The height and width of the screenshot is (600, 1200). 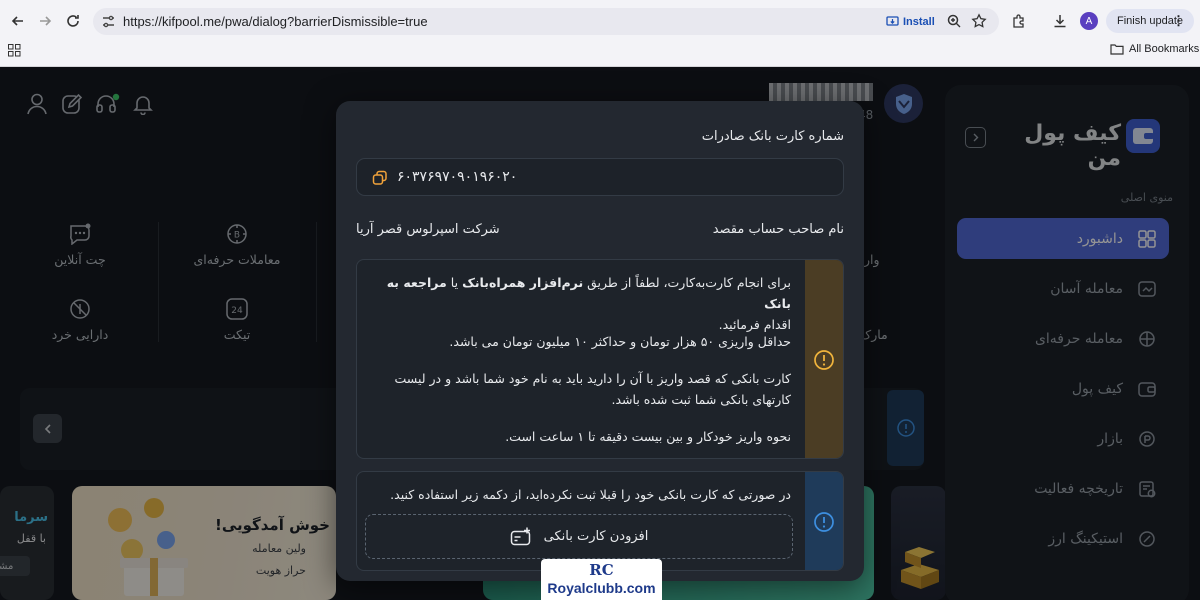 I want to click on finish-update-button: Finish update ⋮, so click(x=1150, y=21).